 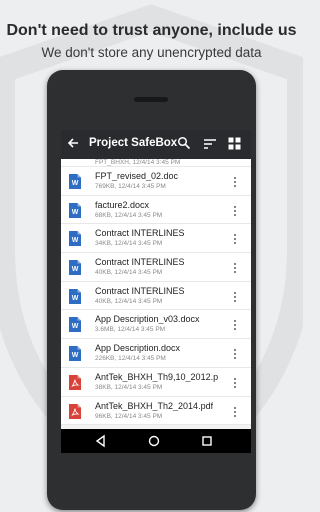 I want to click on sort-icon, so click(x=210, y=144).